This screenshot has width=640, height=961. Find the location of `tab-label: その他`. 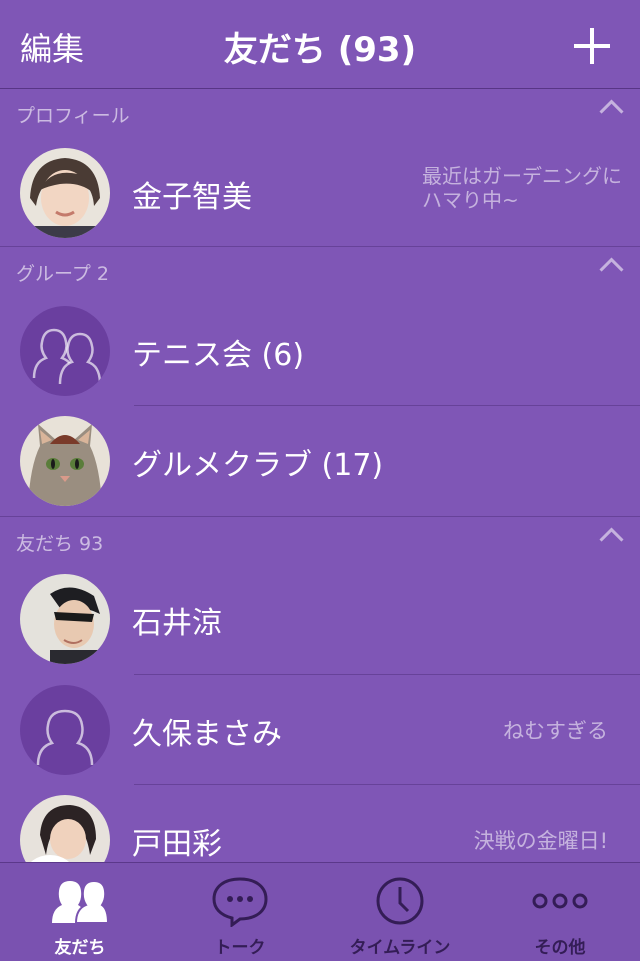

tab-label: その他 is located at coordinates (560, 948).